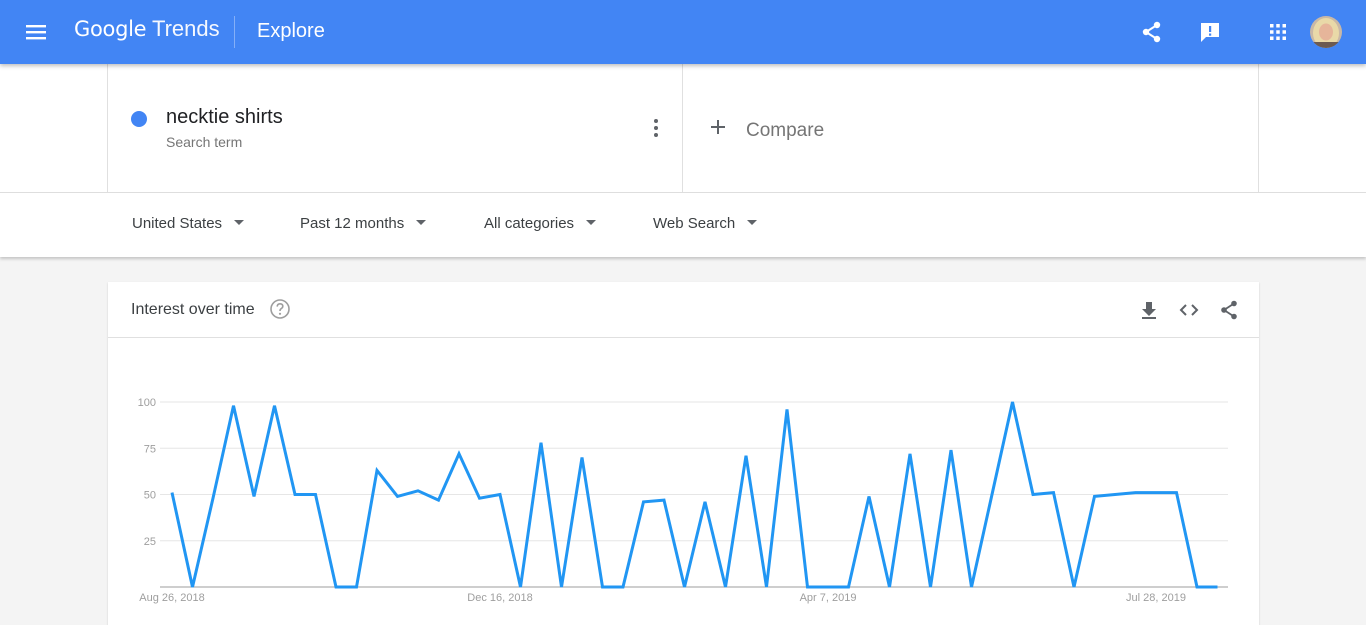 This screenshot has width=1366, height=625. I want to click on search-type-dropdown-label: Web Search, so click(694, 223).